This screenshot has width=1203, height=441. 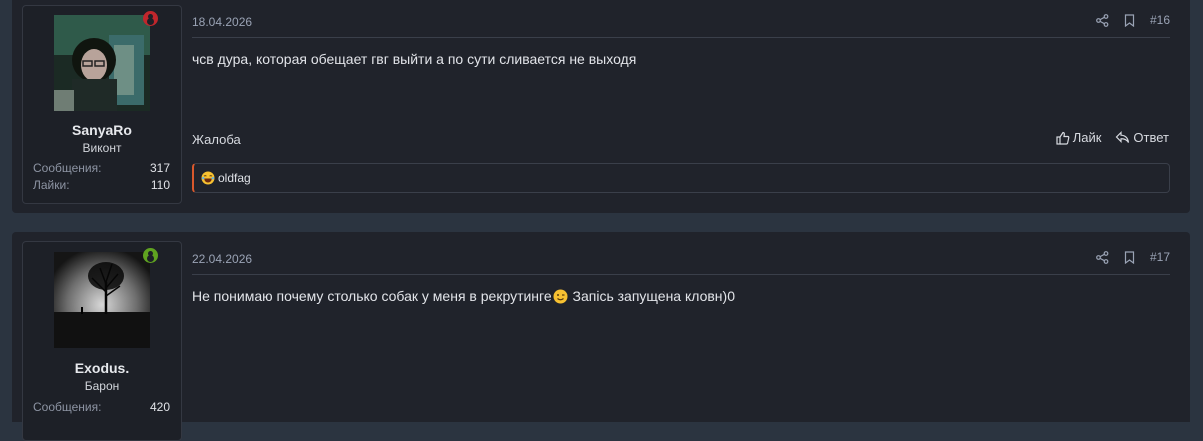 I want to click on post-number: #16, so click(x=1160, y=20).